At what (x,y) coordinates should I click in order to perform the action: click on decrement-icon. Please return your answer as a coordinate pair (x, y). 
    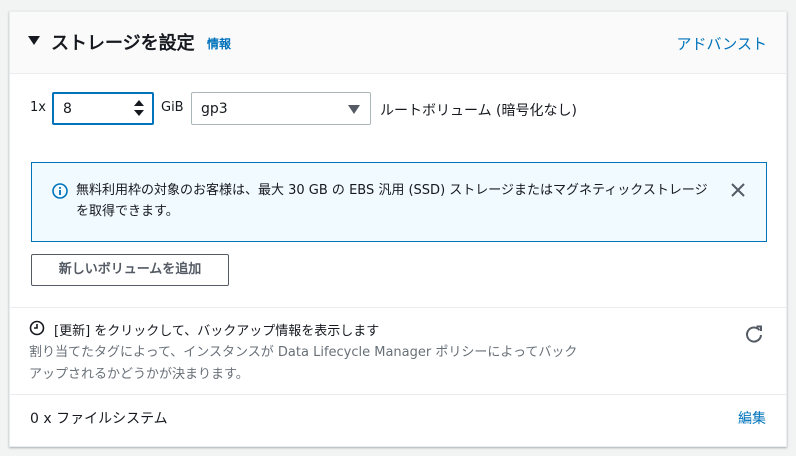
    Looking at the image, I should click on (139, 113).